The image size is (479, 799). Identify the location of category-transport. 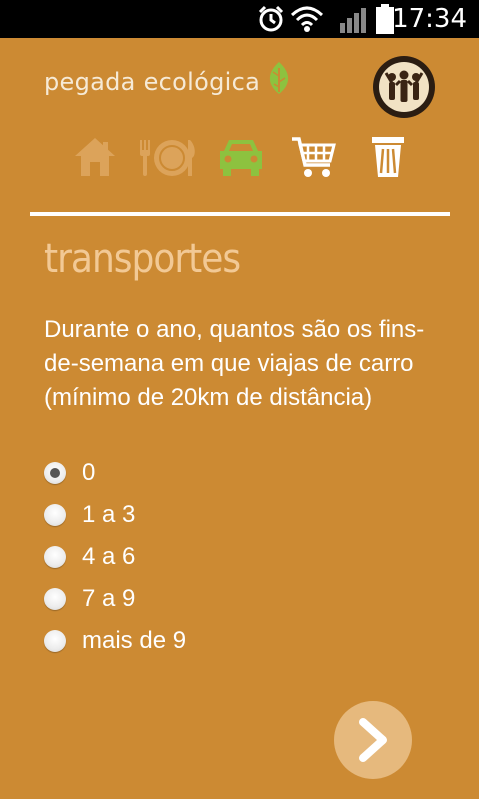
(241, 157).